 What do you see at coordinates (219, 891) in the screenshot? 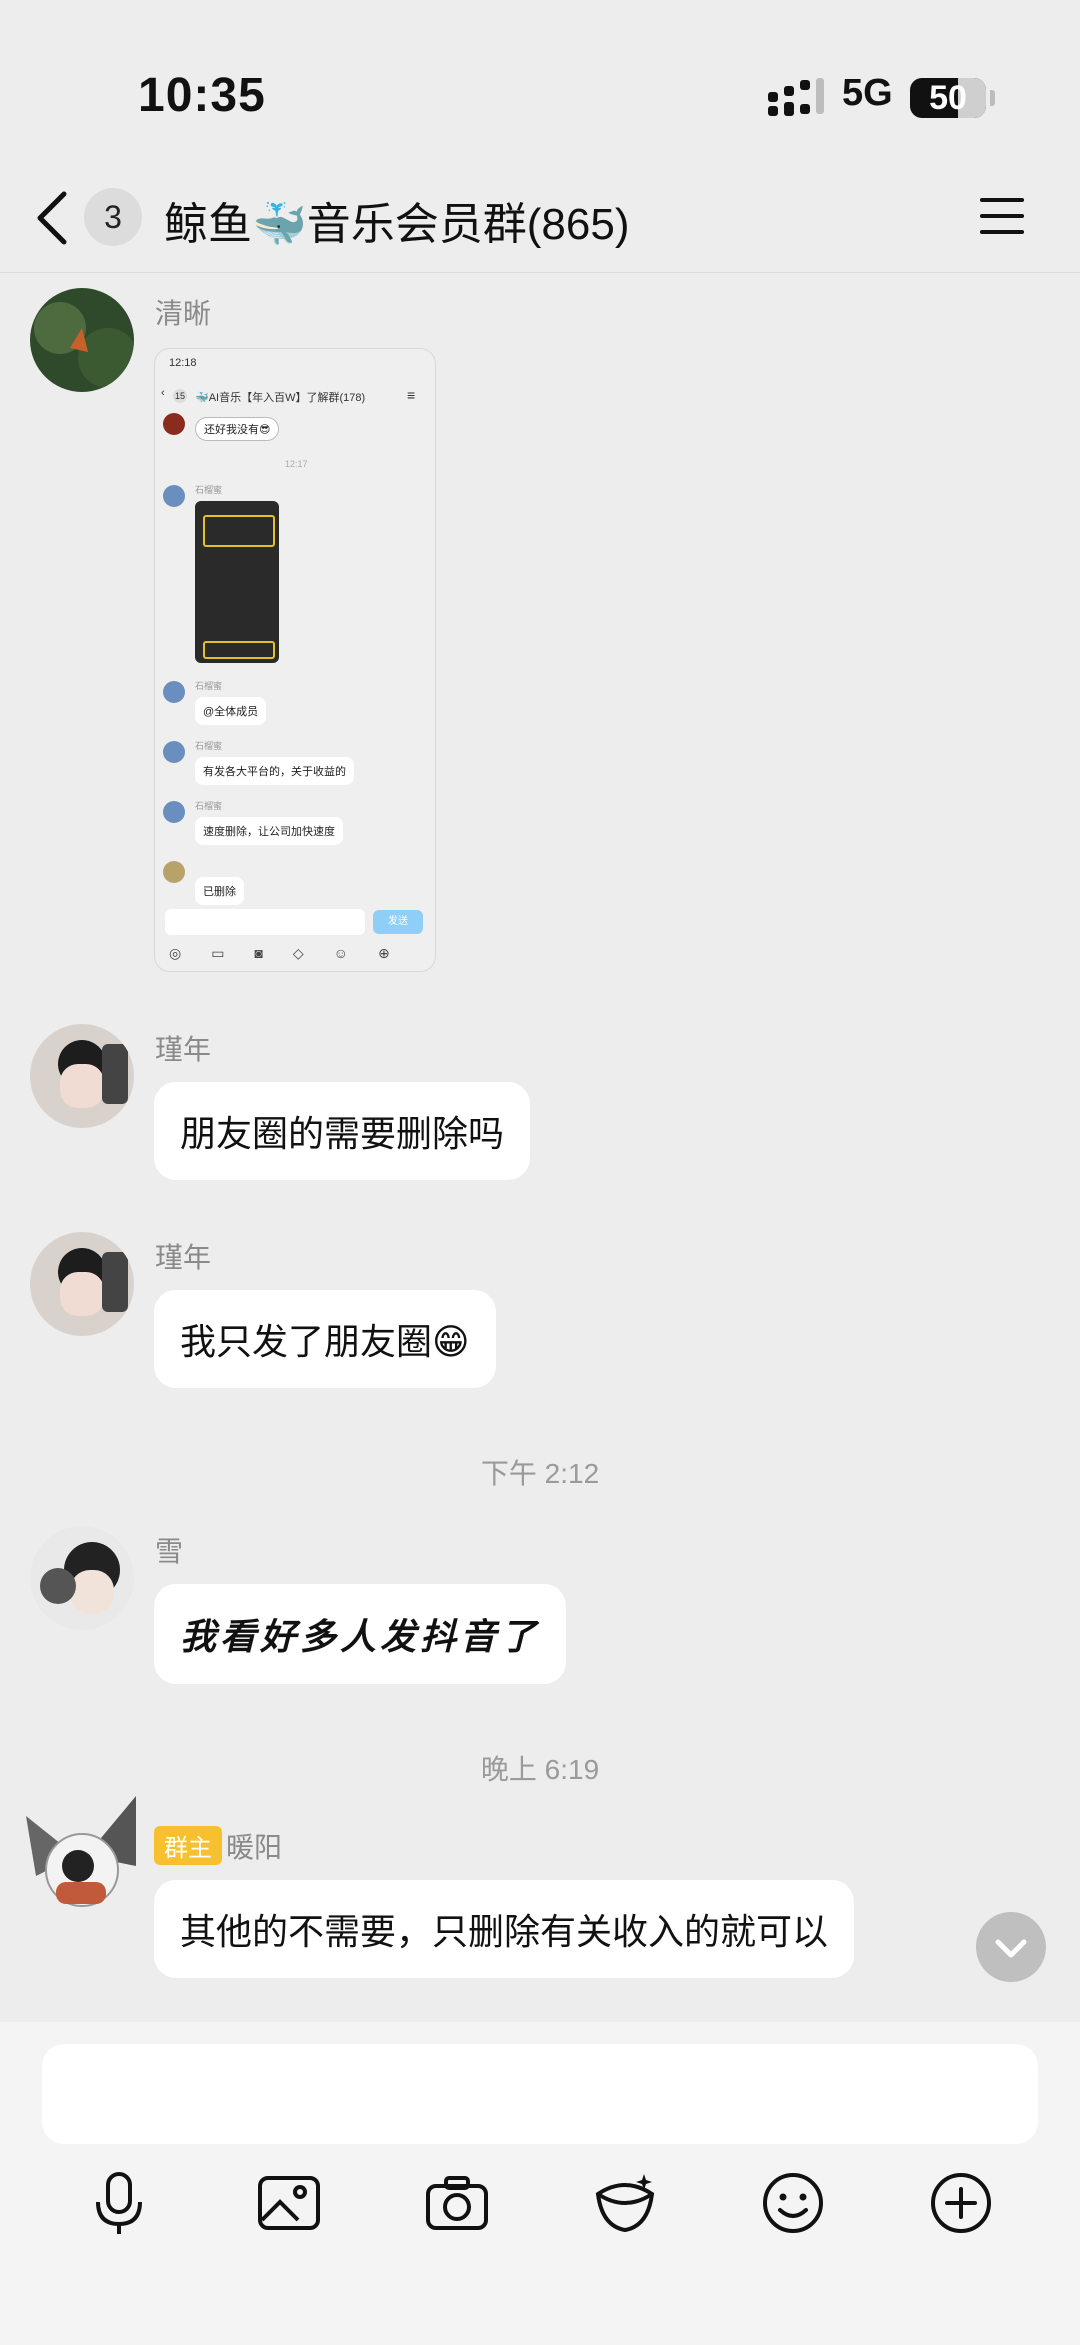
I see `thumb-message: 已删除` at bounding box center [219, 891].